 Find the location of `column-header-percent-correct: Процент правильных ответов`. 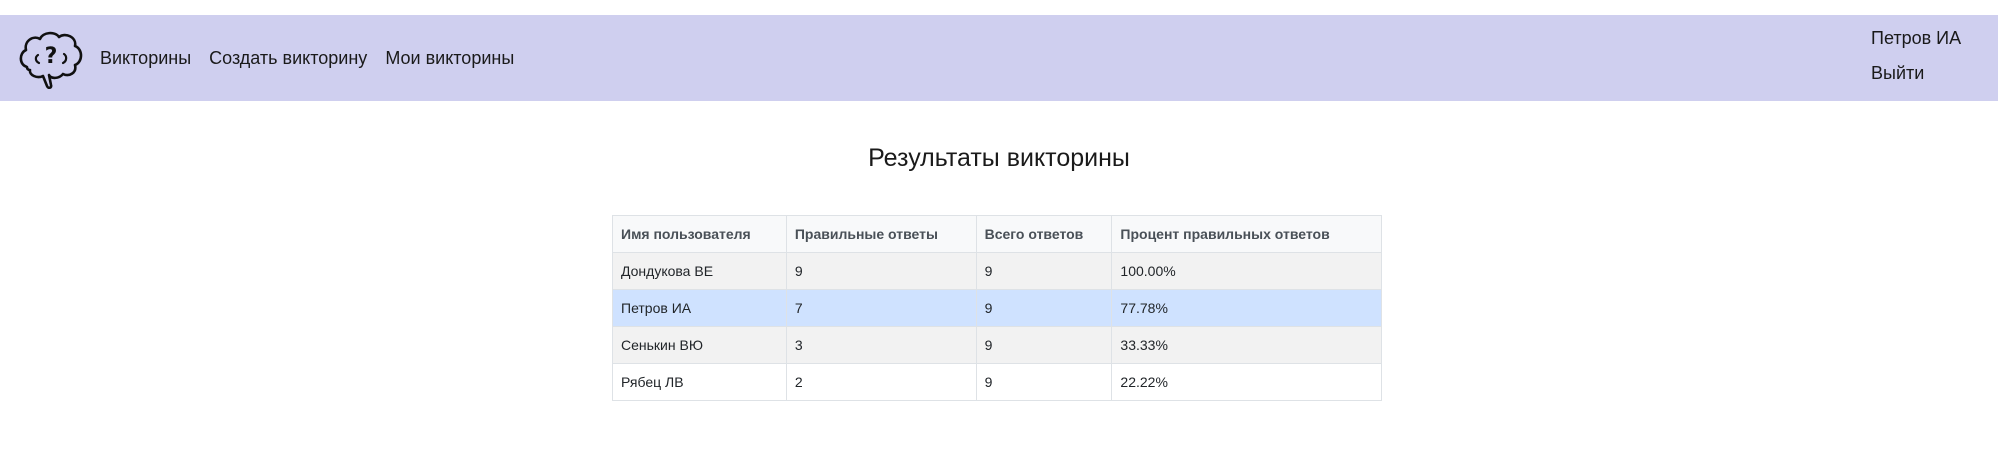

column-header-percent-correct: Процент правильных ответов is located at coordinates (1246, 234).